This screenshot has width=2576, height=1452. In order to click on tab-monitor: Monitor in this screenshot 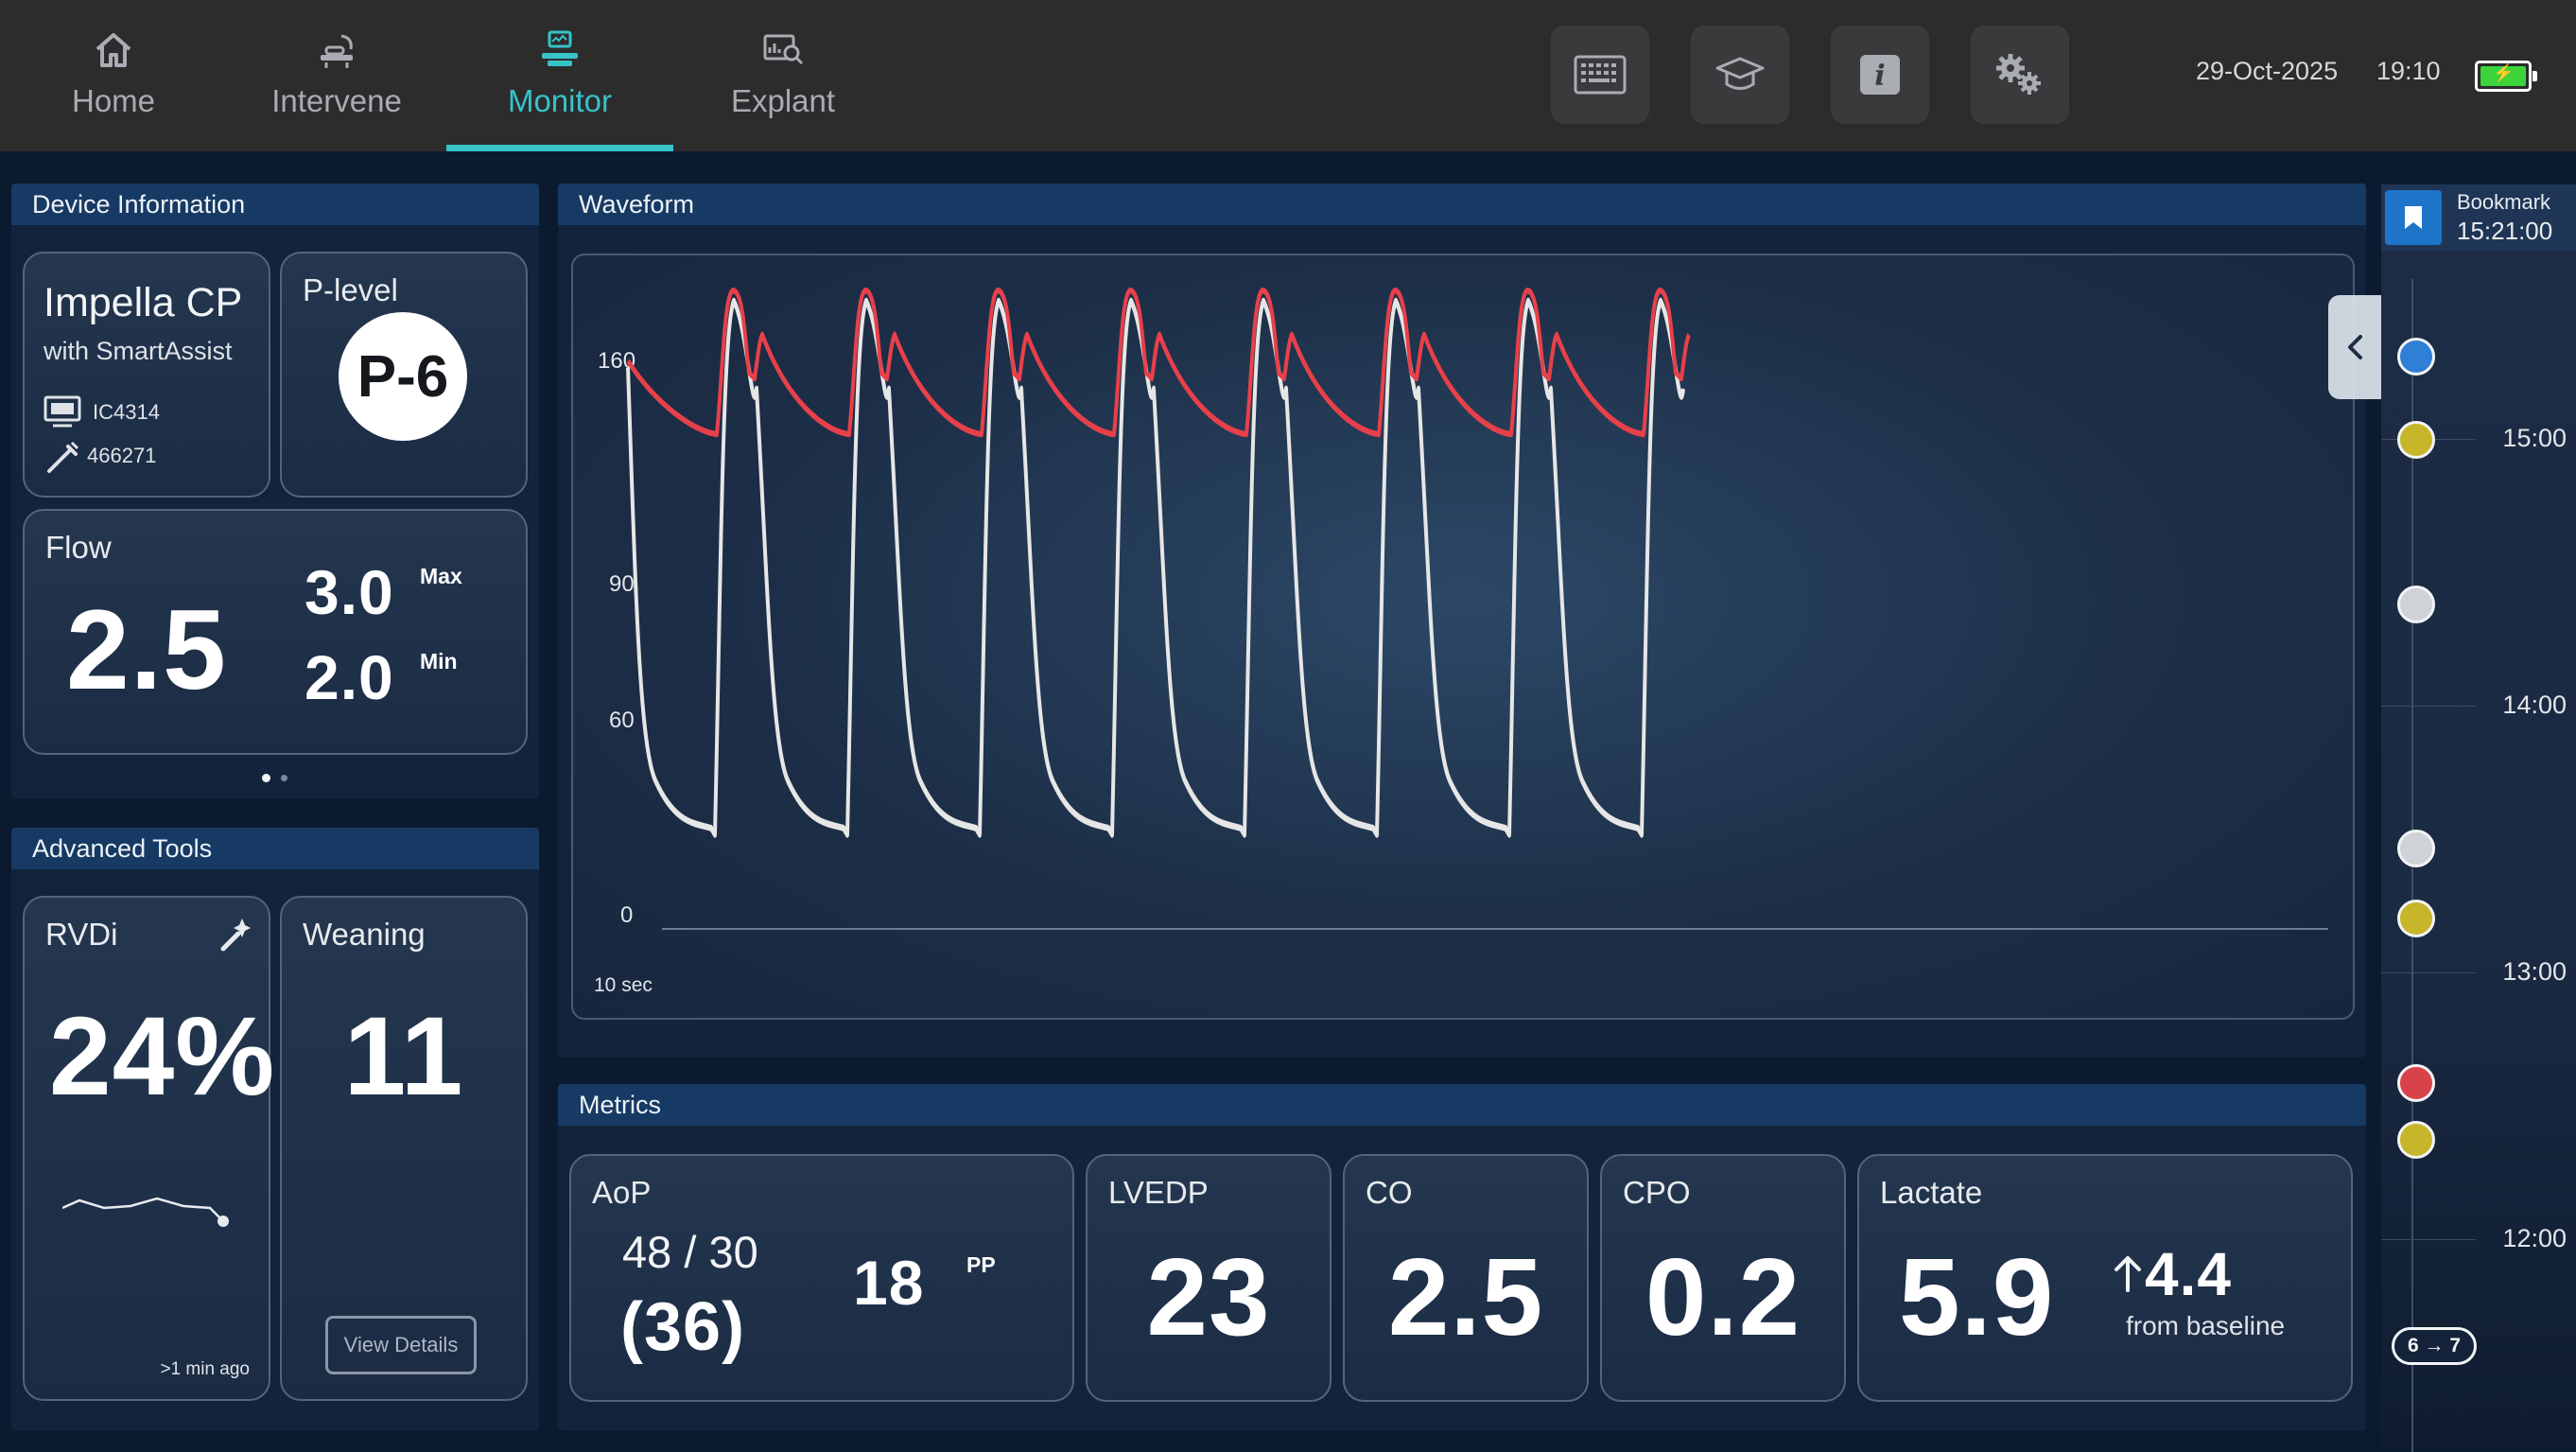, I will do `click(559, 88)`.